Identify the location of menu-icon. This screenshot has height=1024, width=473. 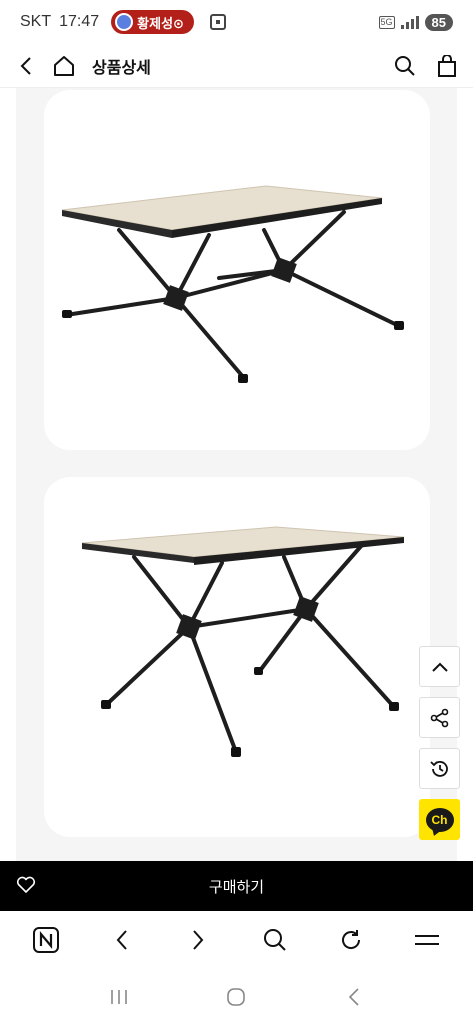
(426, 940).